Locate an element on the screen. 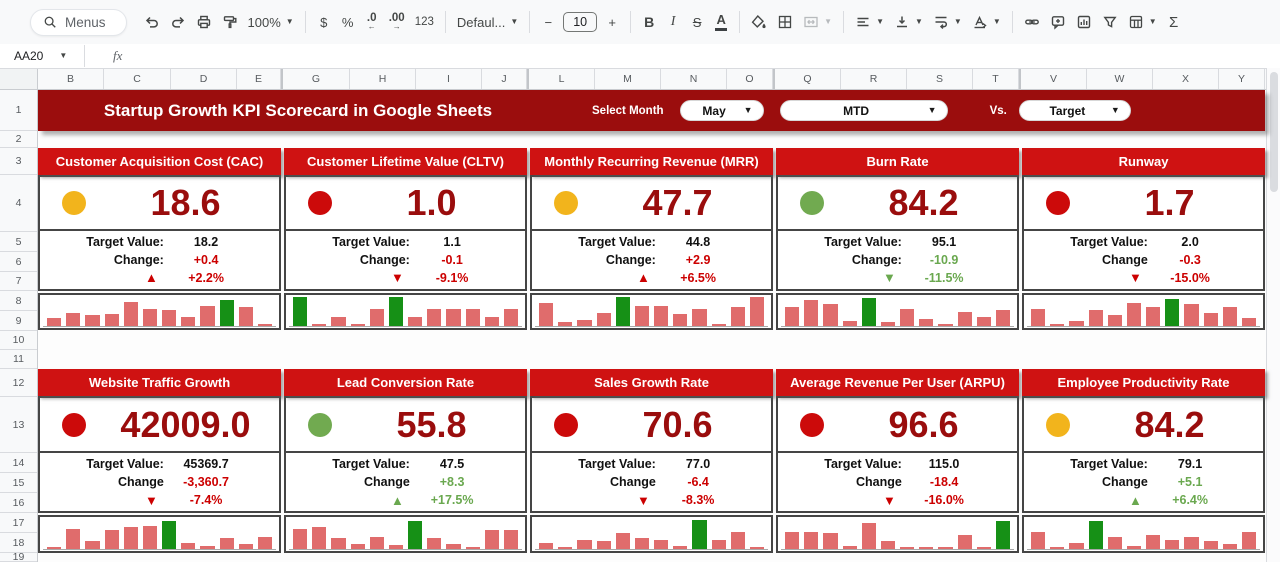 The width and height of the screenshot is (1280, 563). fill-color-button is located at coordinates (759, 22).